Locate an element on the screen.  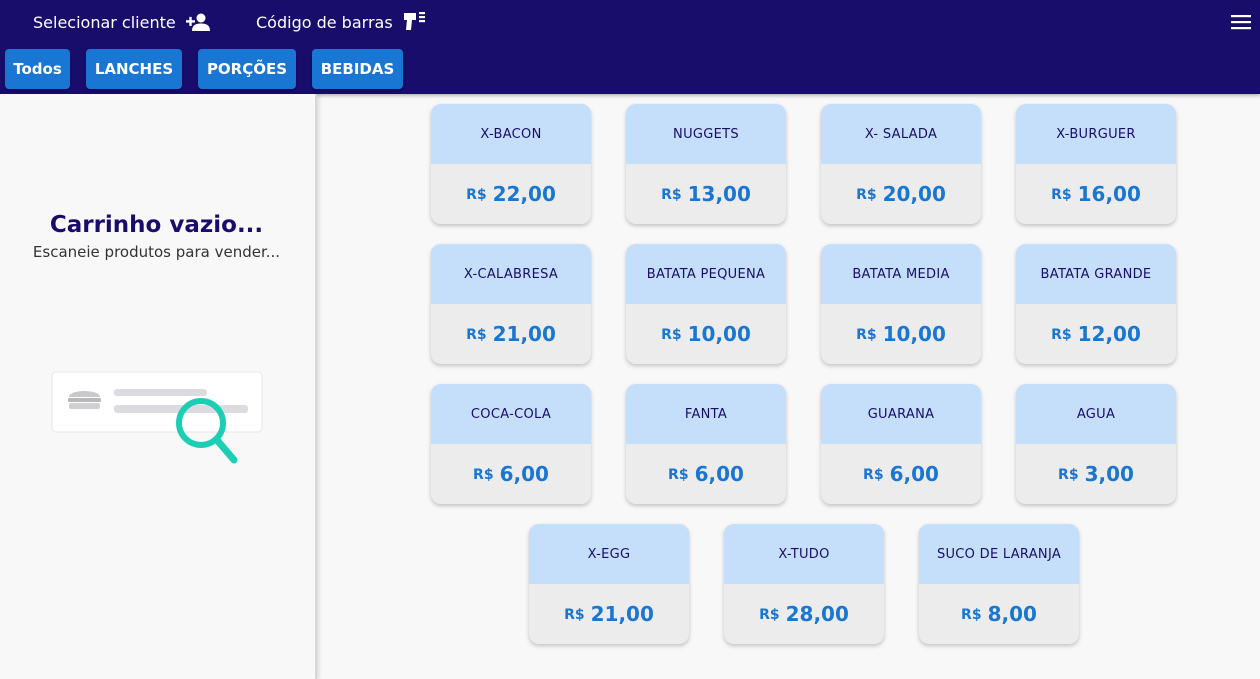
product-card: COCA-COLA R$ 6,00 is located at coordinates (511, 444).